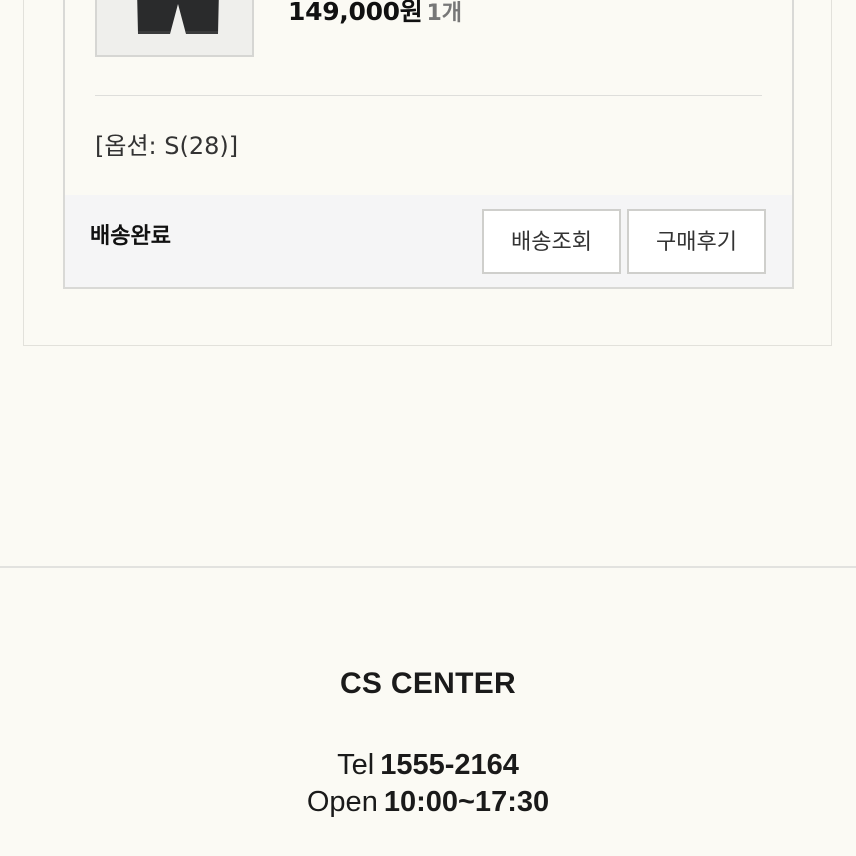  Describe the element at coordinates (428, 95) in the screenshot. I see `divider` at that location.